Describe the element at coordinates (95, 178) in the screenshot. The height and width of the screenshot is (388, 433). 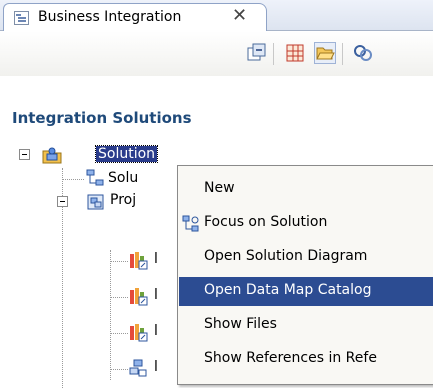
I see `solution-diagram-icon` at that location.